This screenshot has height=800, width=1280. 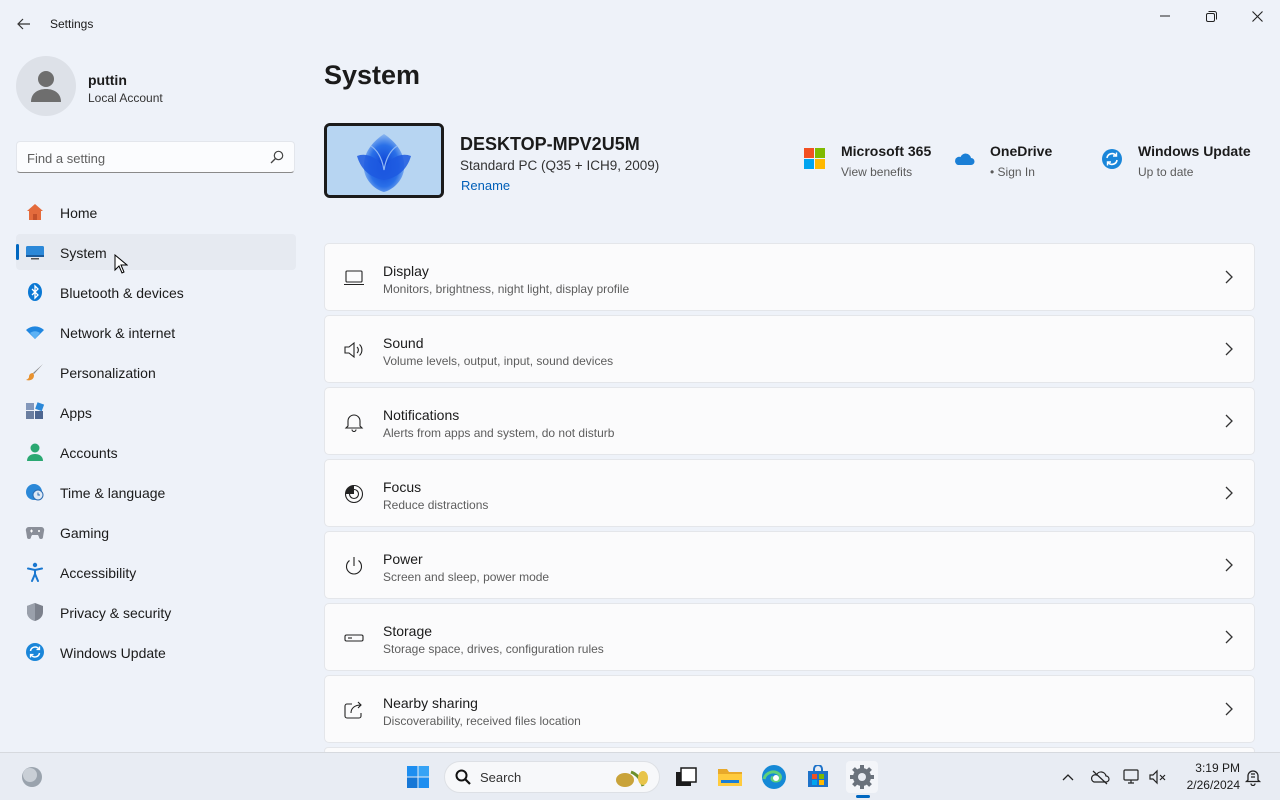 I want to click on task-view-icon, so click(x=686, y=776).